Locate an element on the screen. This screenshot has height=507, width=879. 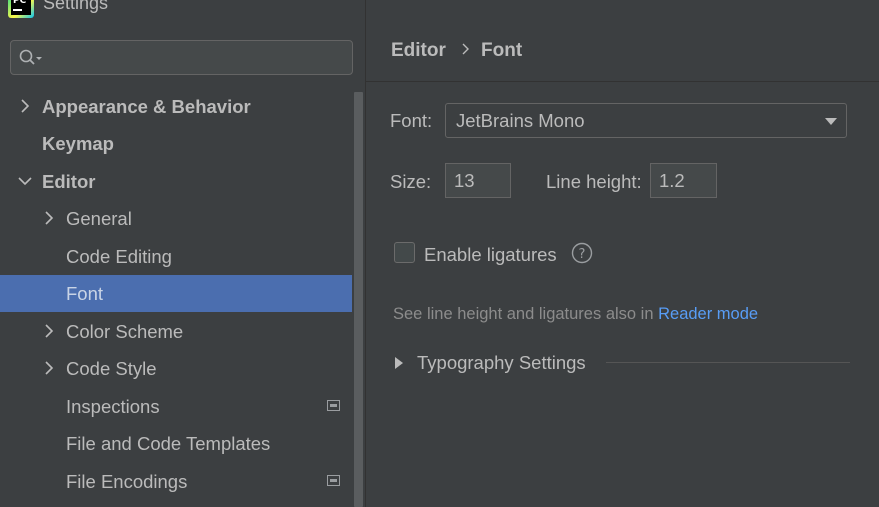
tree-item-label: Color Scheme is located at coordinates (125, 331).